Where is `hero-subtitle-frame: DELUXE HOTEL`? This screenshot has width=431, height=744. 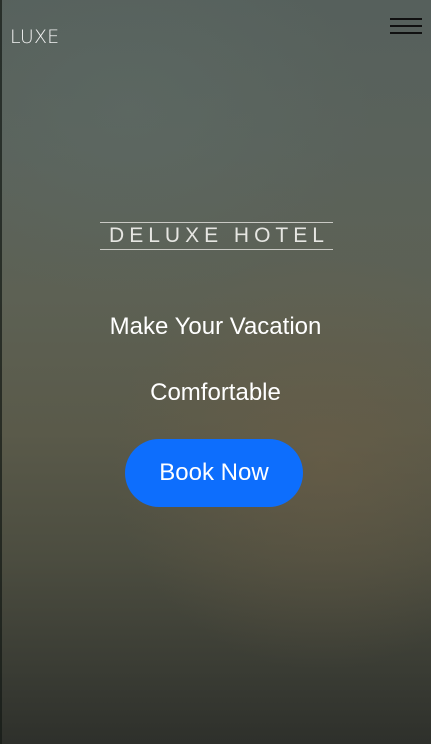 hero-subtitle-frame: DELUXE HOTEL is located at coordinates (216, 236).